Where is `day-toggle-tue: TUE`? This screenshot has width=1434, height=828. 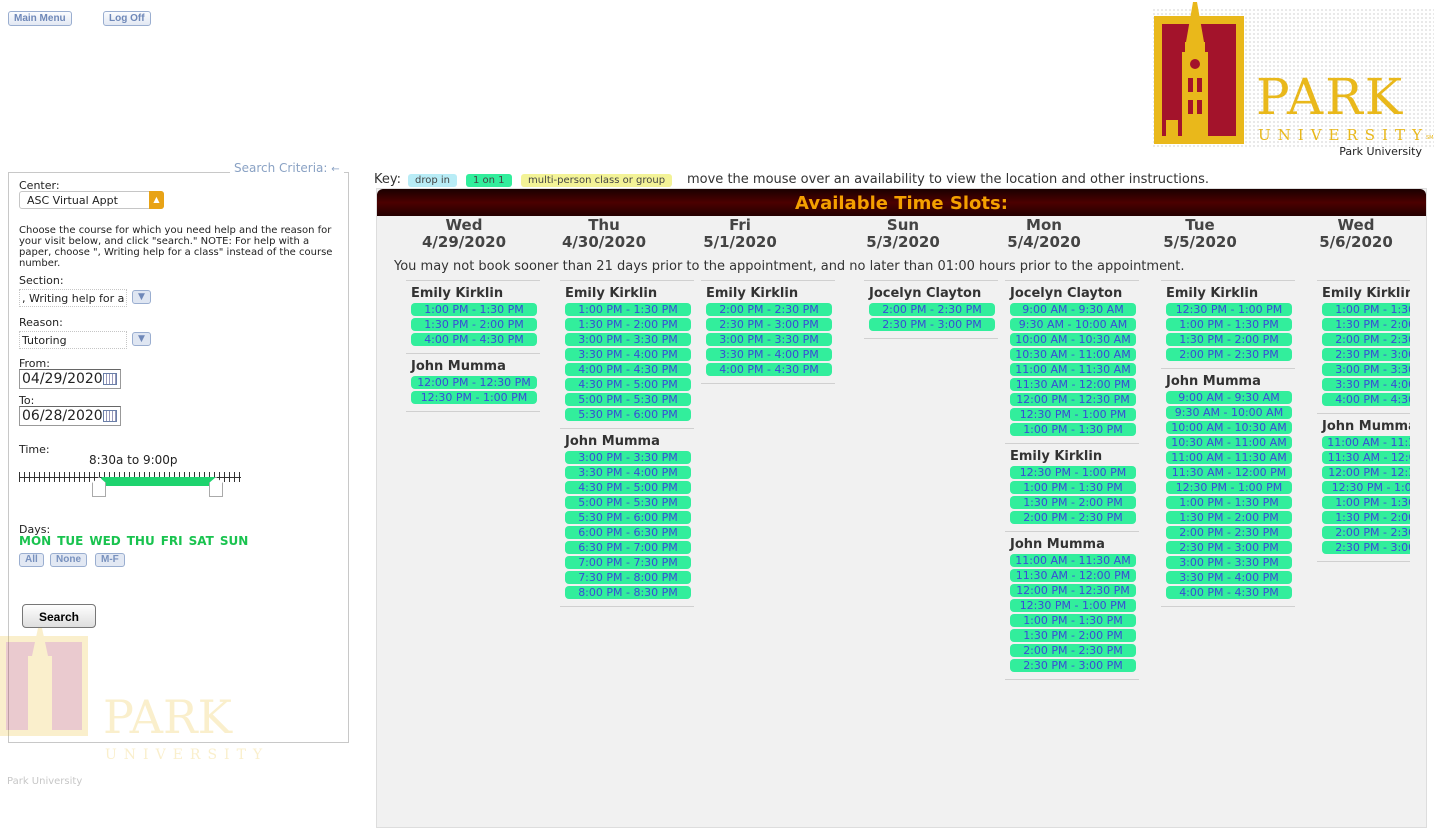
day-toggle-tue: TUE is located at coordinates (70, 541).